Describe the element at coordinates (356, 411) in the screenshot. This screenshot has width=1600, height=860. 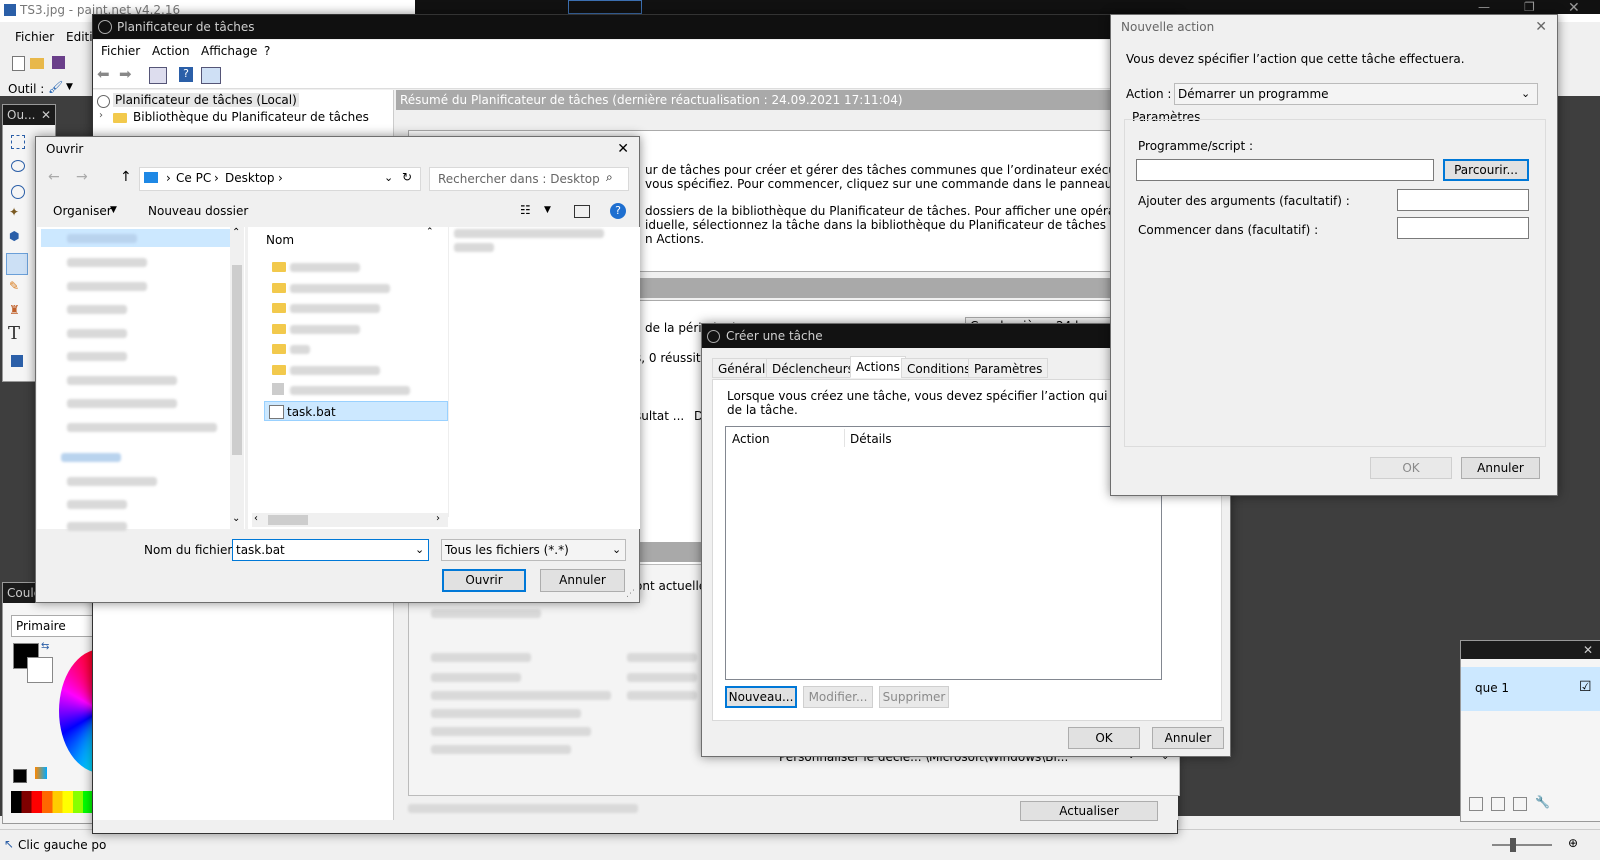
I see `file-item-task-bat: task.bat` at that location.